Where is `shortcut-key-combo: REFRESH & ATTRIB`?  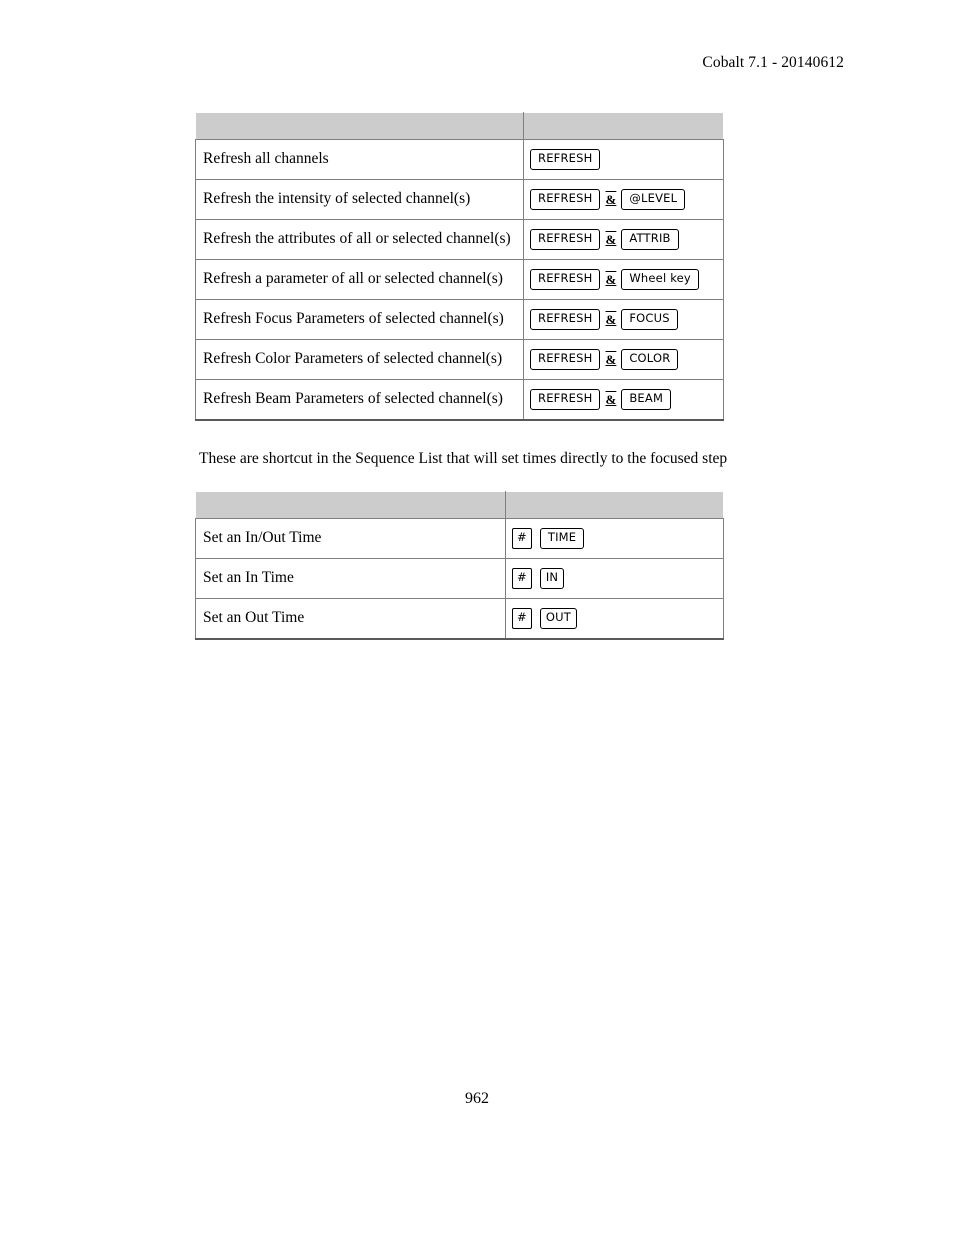 shortcut-key-combo: REFRESH & ATTRIB is located at coordinates (623, 239).